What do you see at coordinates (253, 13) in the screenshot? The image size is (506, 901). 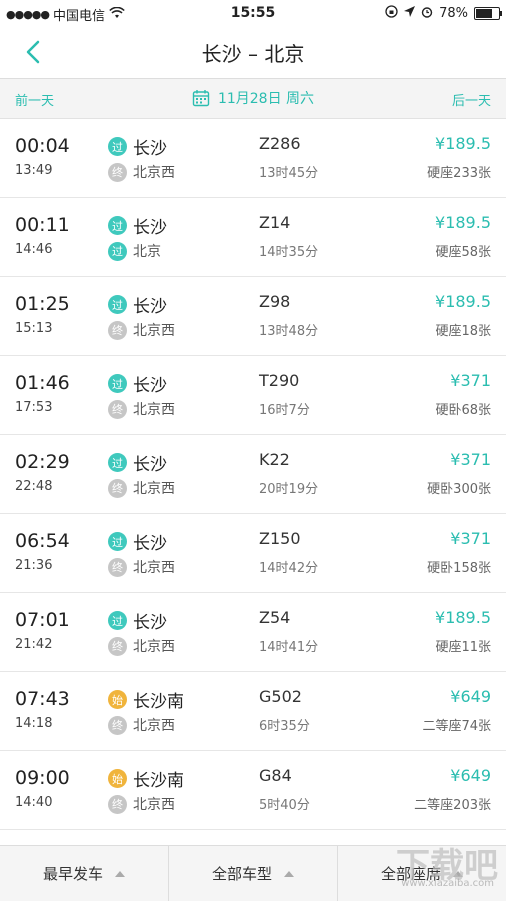 I see `status-bar: ●●●●● 中国电信 15:55 78%` at bounding box center [253, 13].